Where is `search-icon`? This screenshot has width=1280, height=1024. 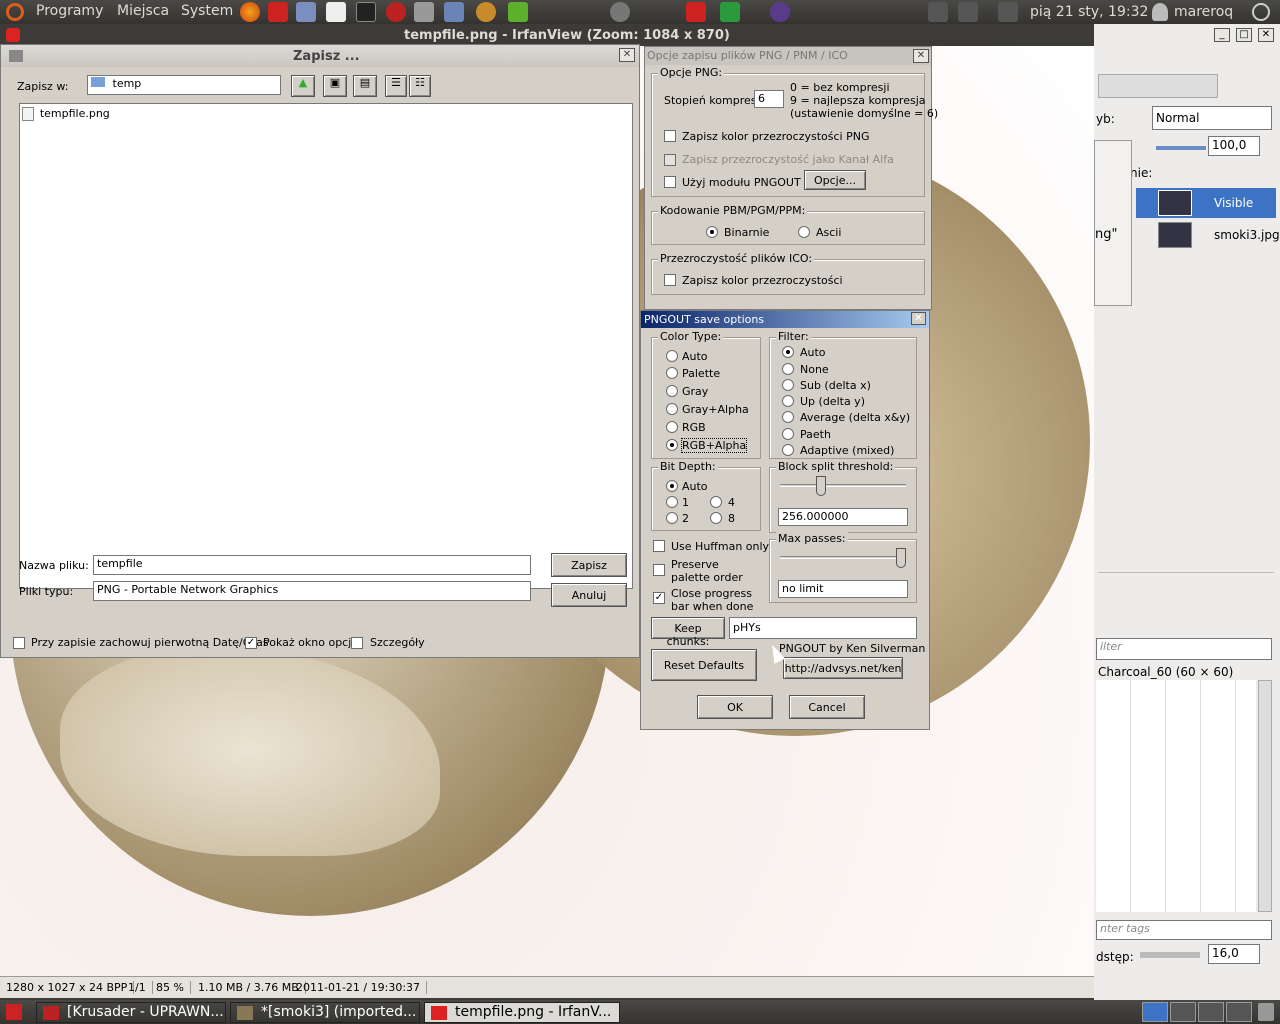 search-icon is located at coordinates (938, 12).